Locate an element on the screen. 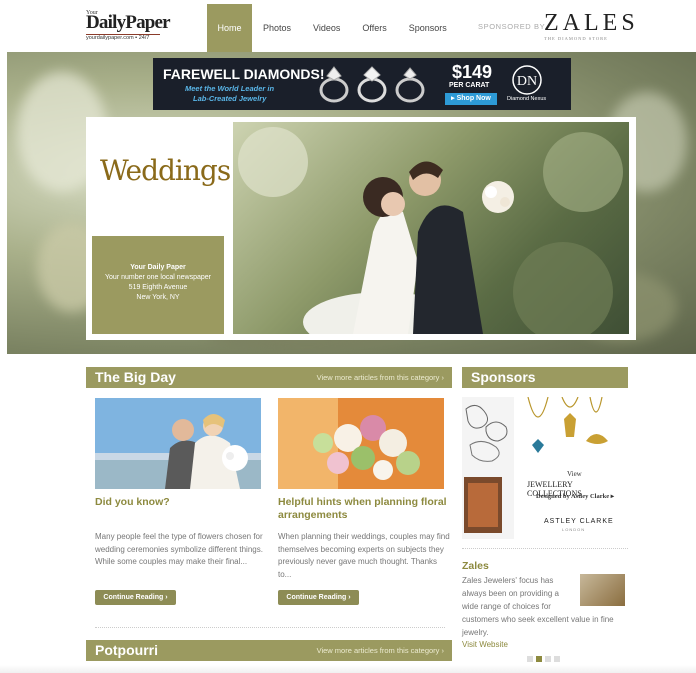 The height and width of the screenshot is (673, 696). sponsor-divider is located at coordinates (545, 548).